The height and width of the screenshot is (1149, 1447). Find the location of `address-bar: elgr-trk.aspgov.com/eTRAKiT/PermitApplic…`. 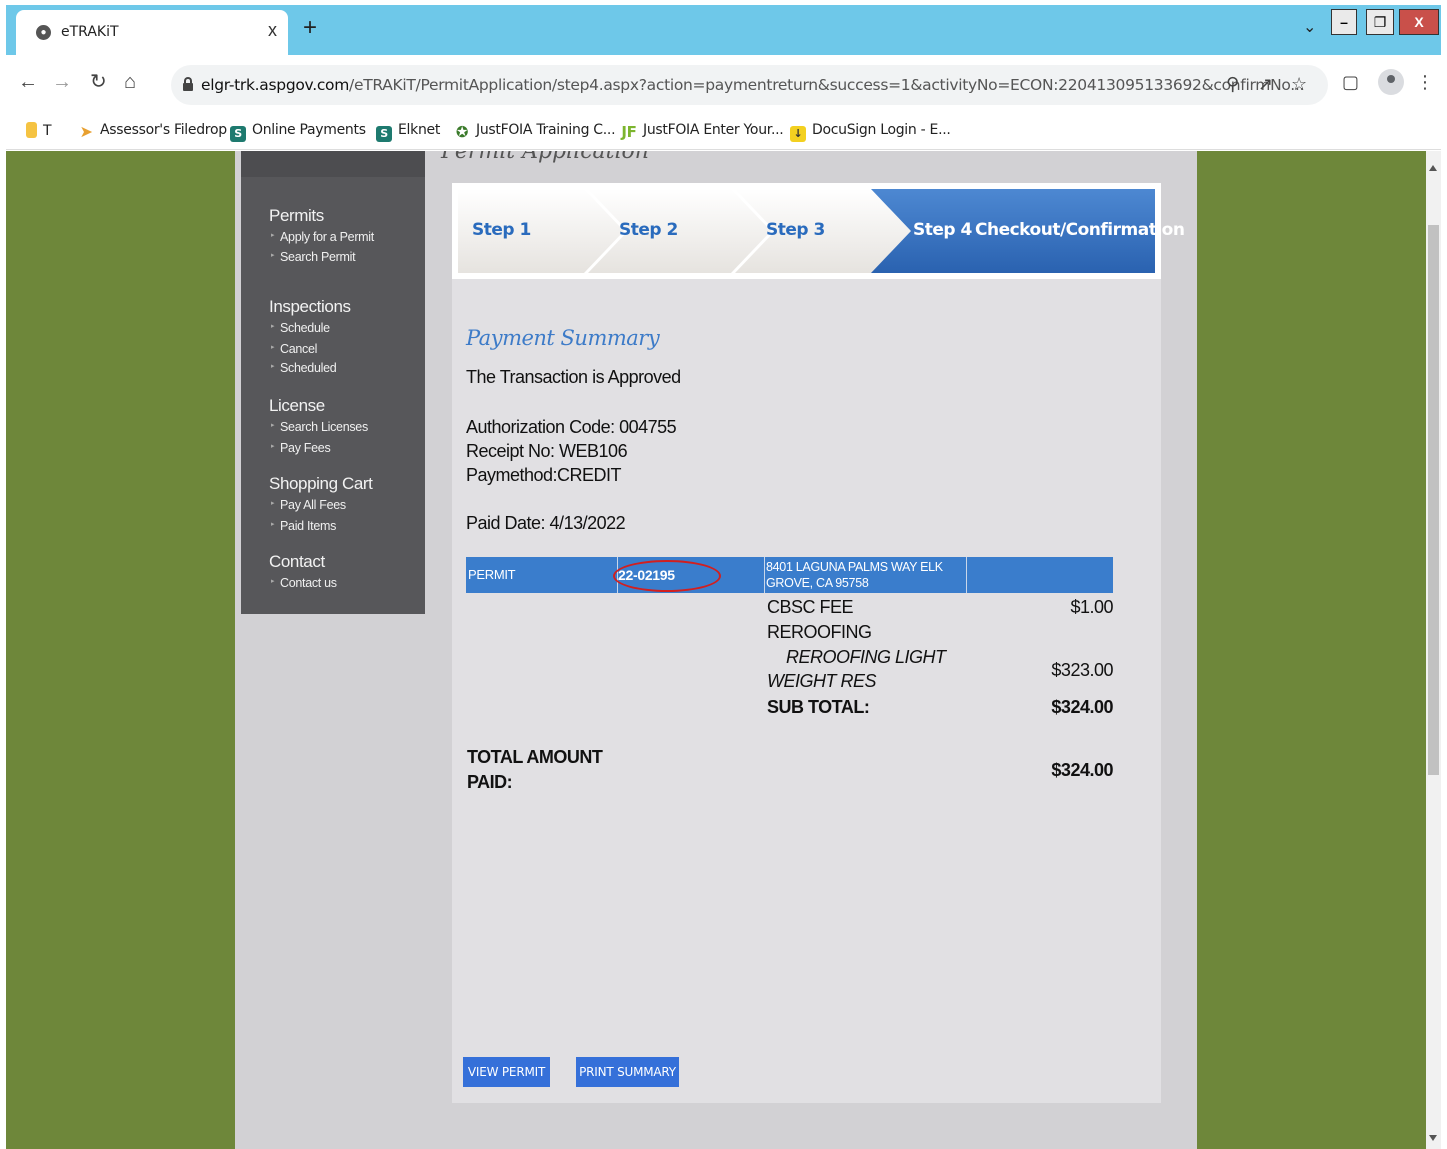

address-bar: elgr-trk.aspgov.com/eTRAKiT/PermitApplic… is located at coordinates (749, 85).